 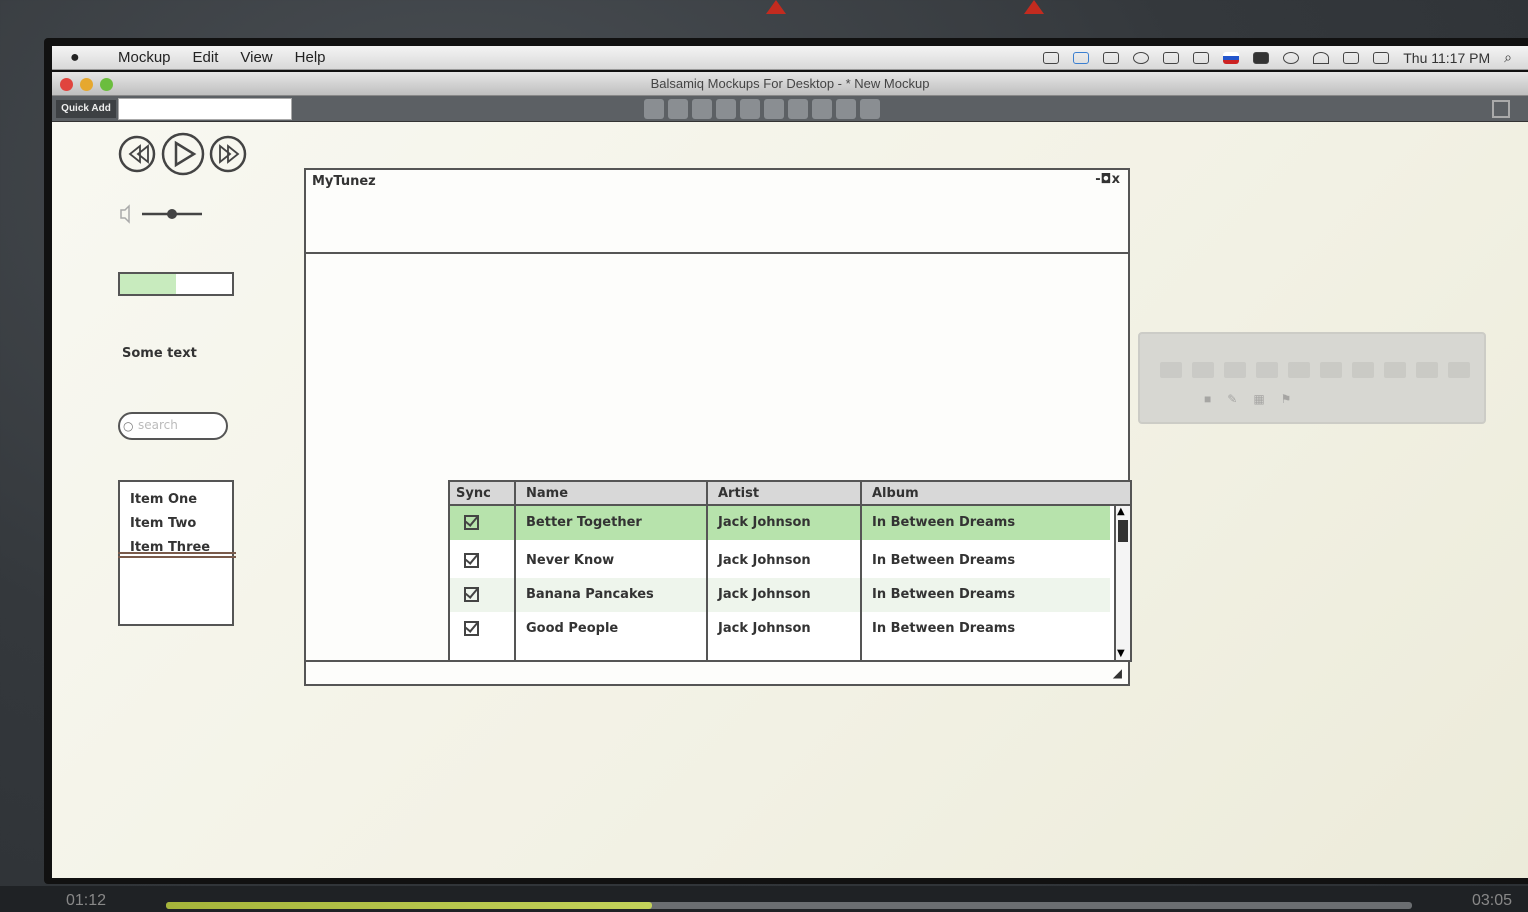 I want to click on toggle-icon, so click(x=654, y=109).